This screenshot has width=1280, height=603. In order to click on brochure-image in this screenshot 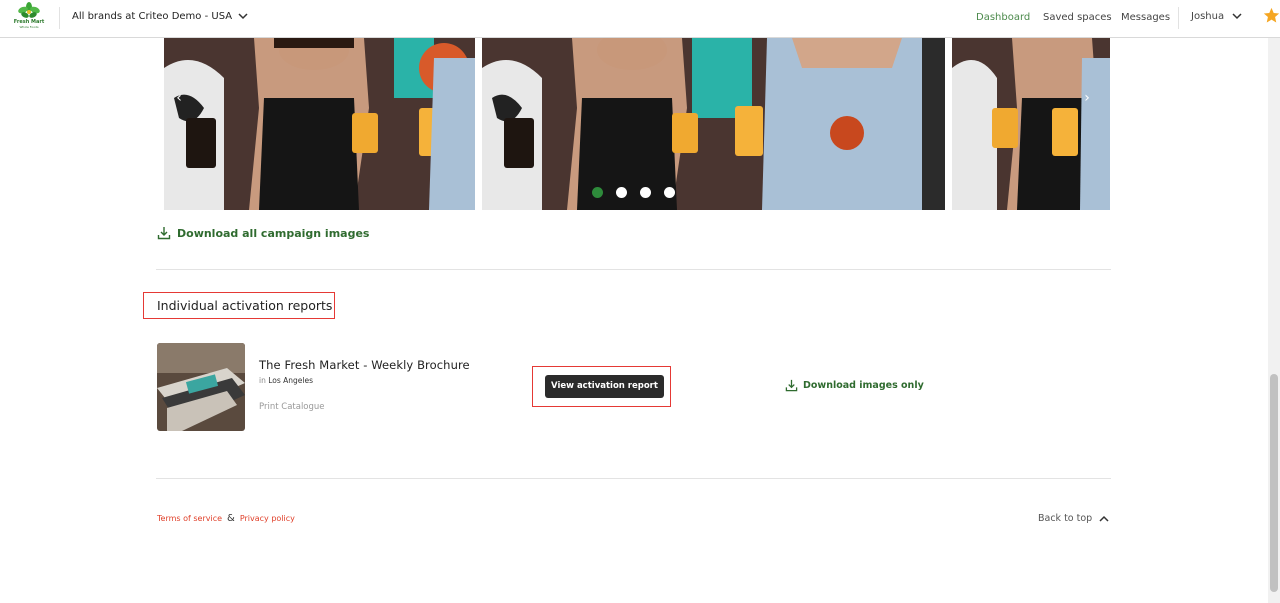, I will do `click(201, 387)`.